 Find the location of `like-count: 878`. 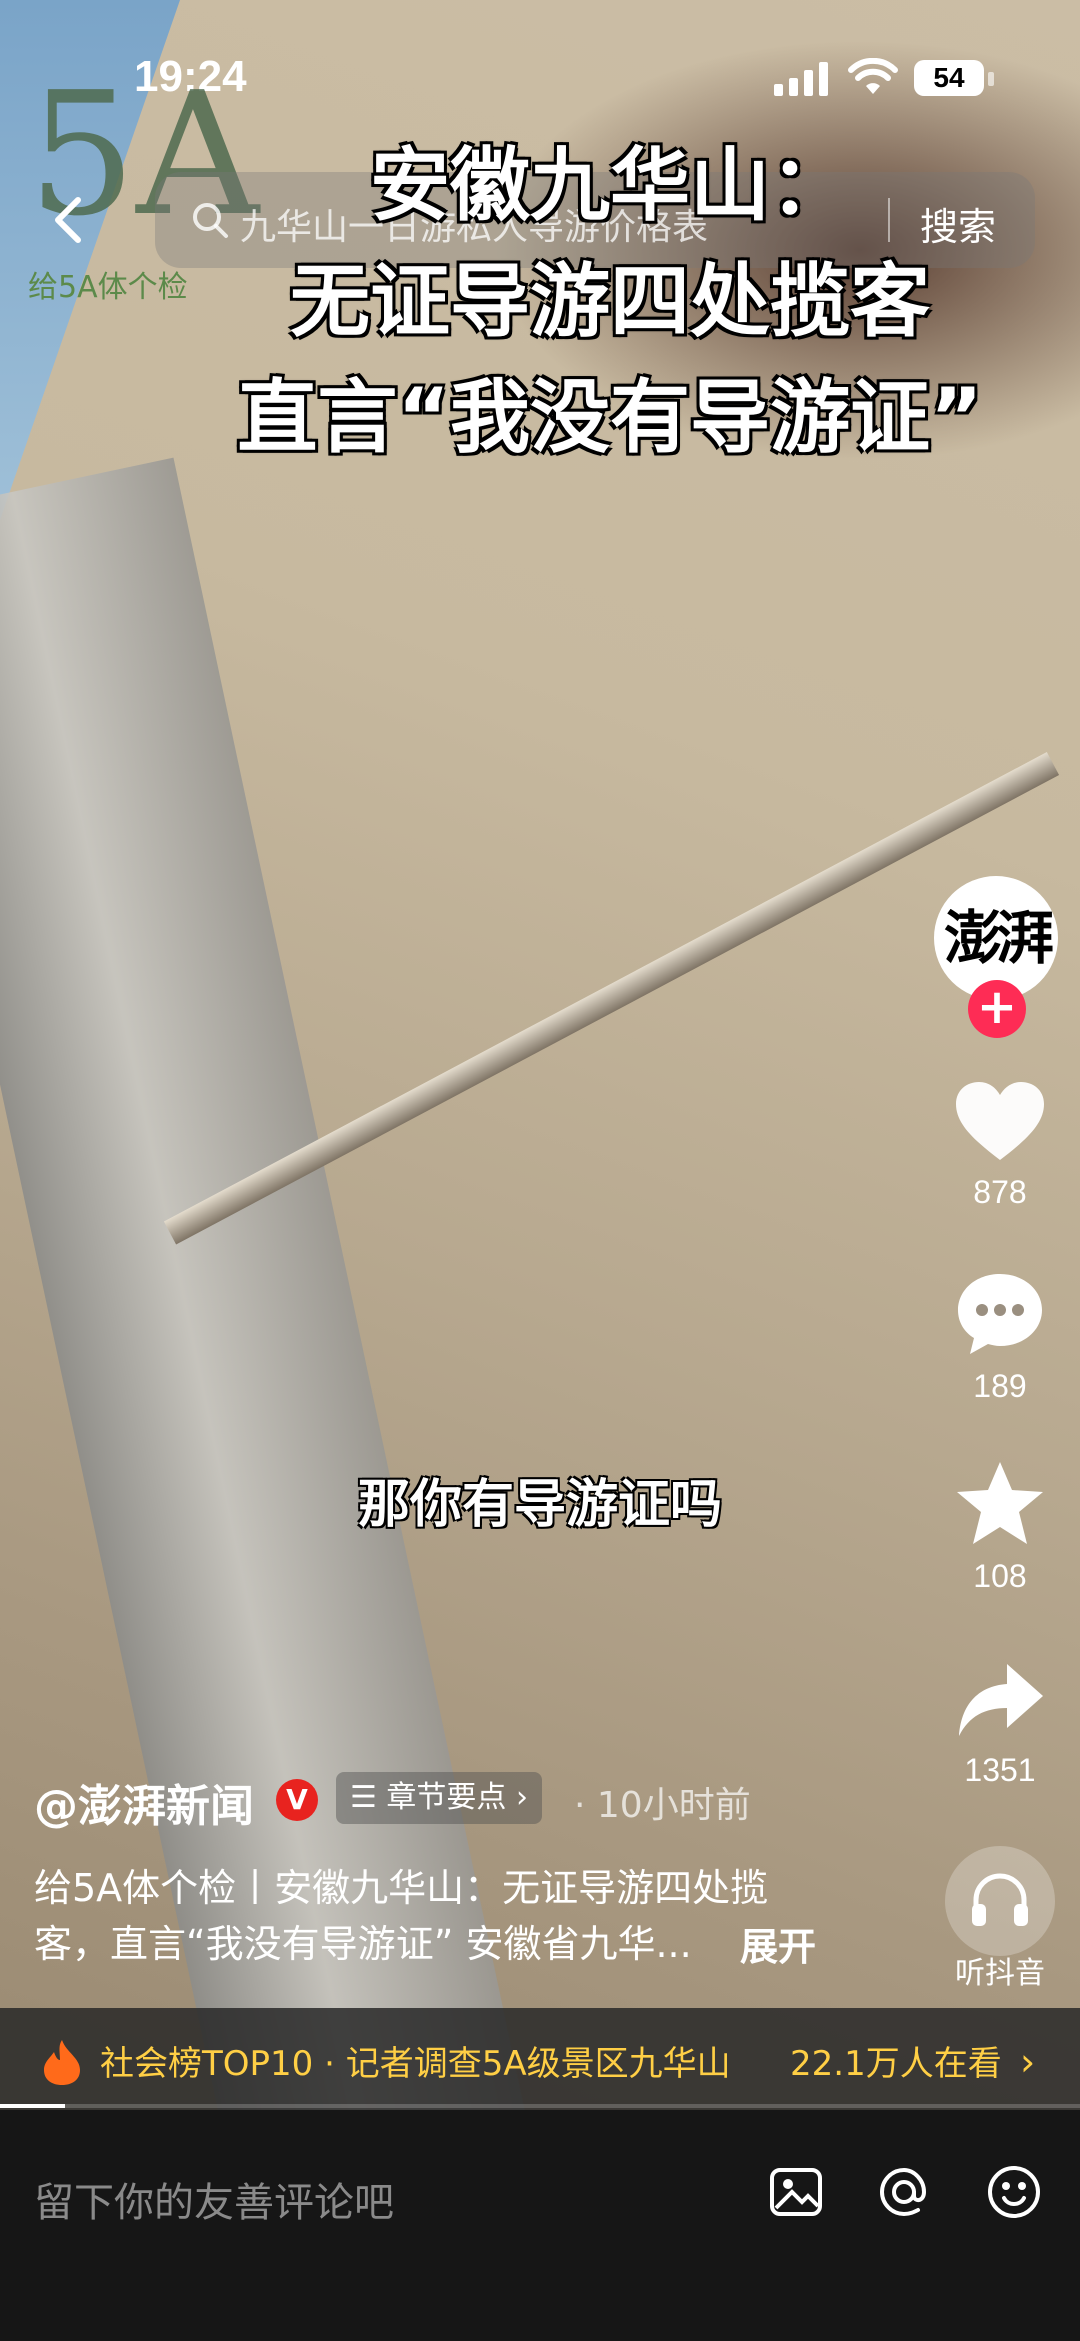

like-count: 878 is located at coordinates (1000, 1192).